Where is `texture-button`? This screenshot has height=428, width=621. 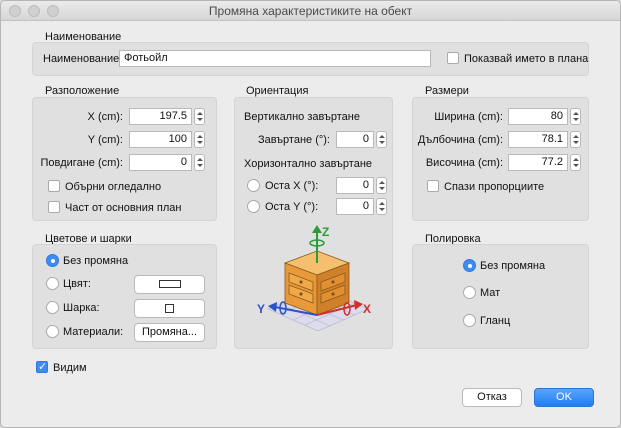 texture-button is located at coordinates (169, 308).